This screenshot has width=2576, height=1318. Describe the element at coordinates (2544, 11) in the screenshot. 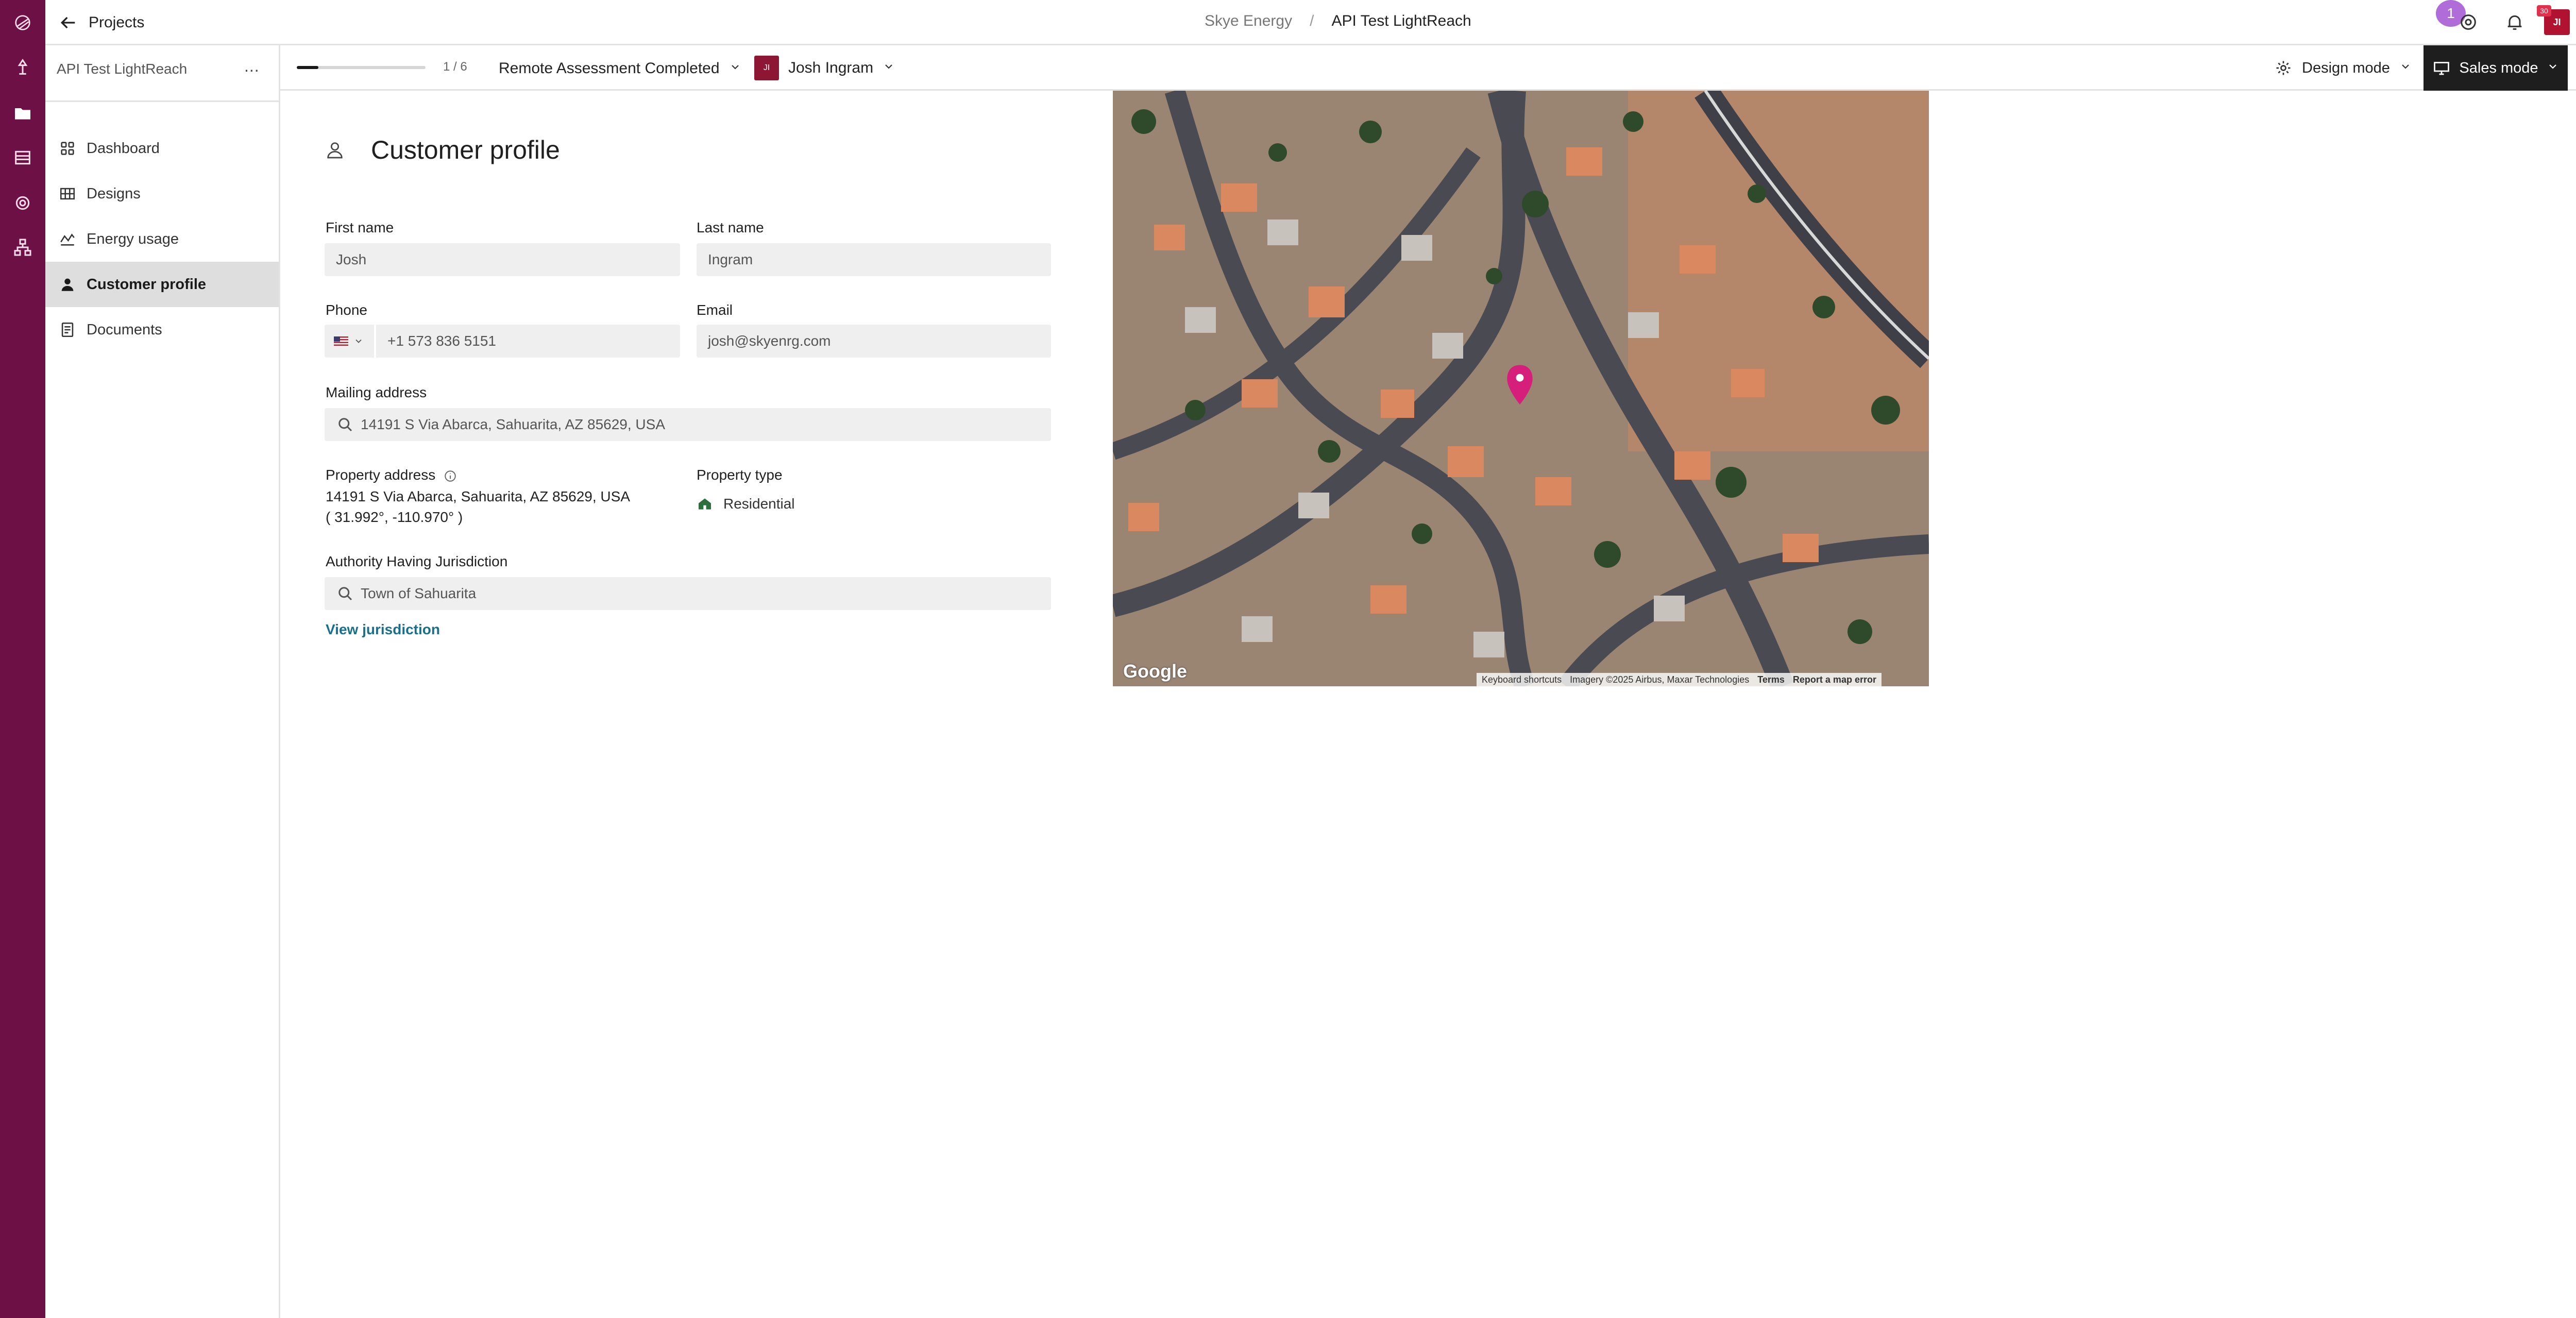

I see `avatar-badge: 30` at that location.